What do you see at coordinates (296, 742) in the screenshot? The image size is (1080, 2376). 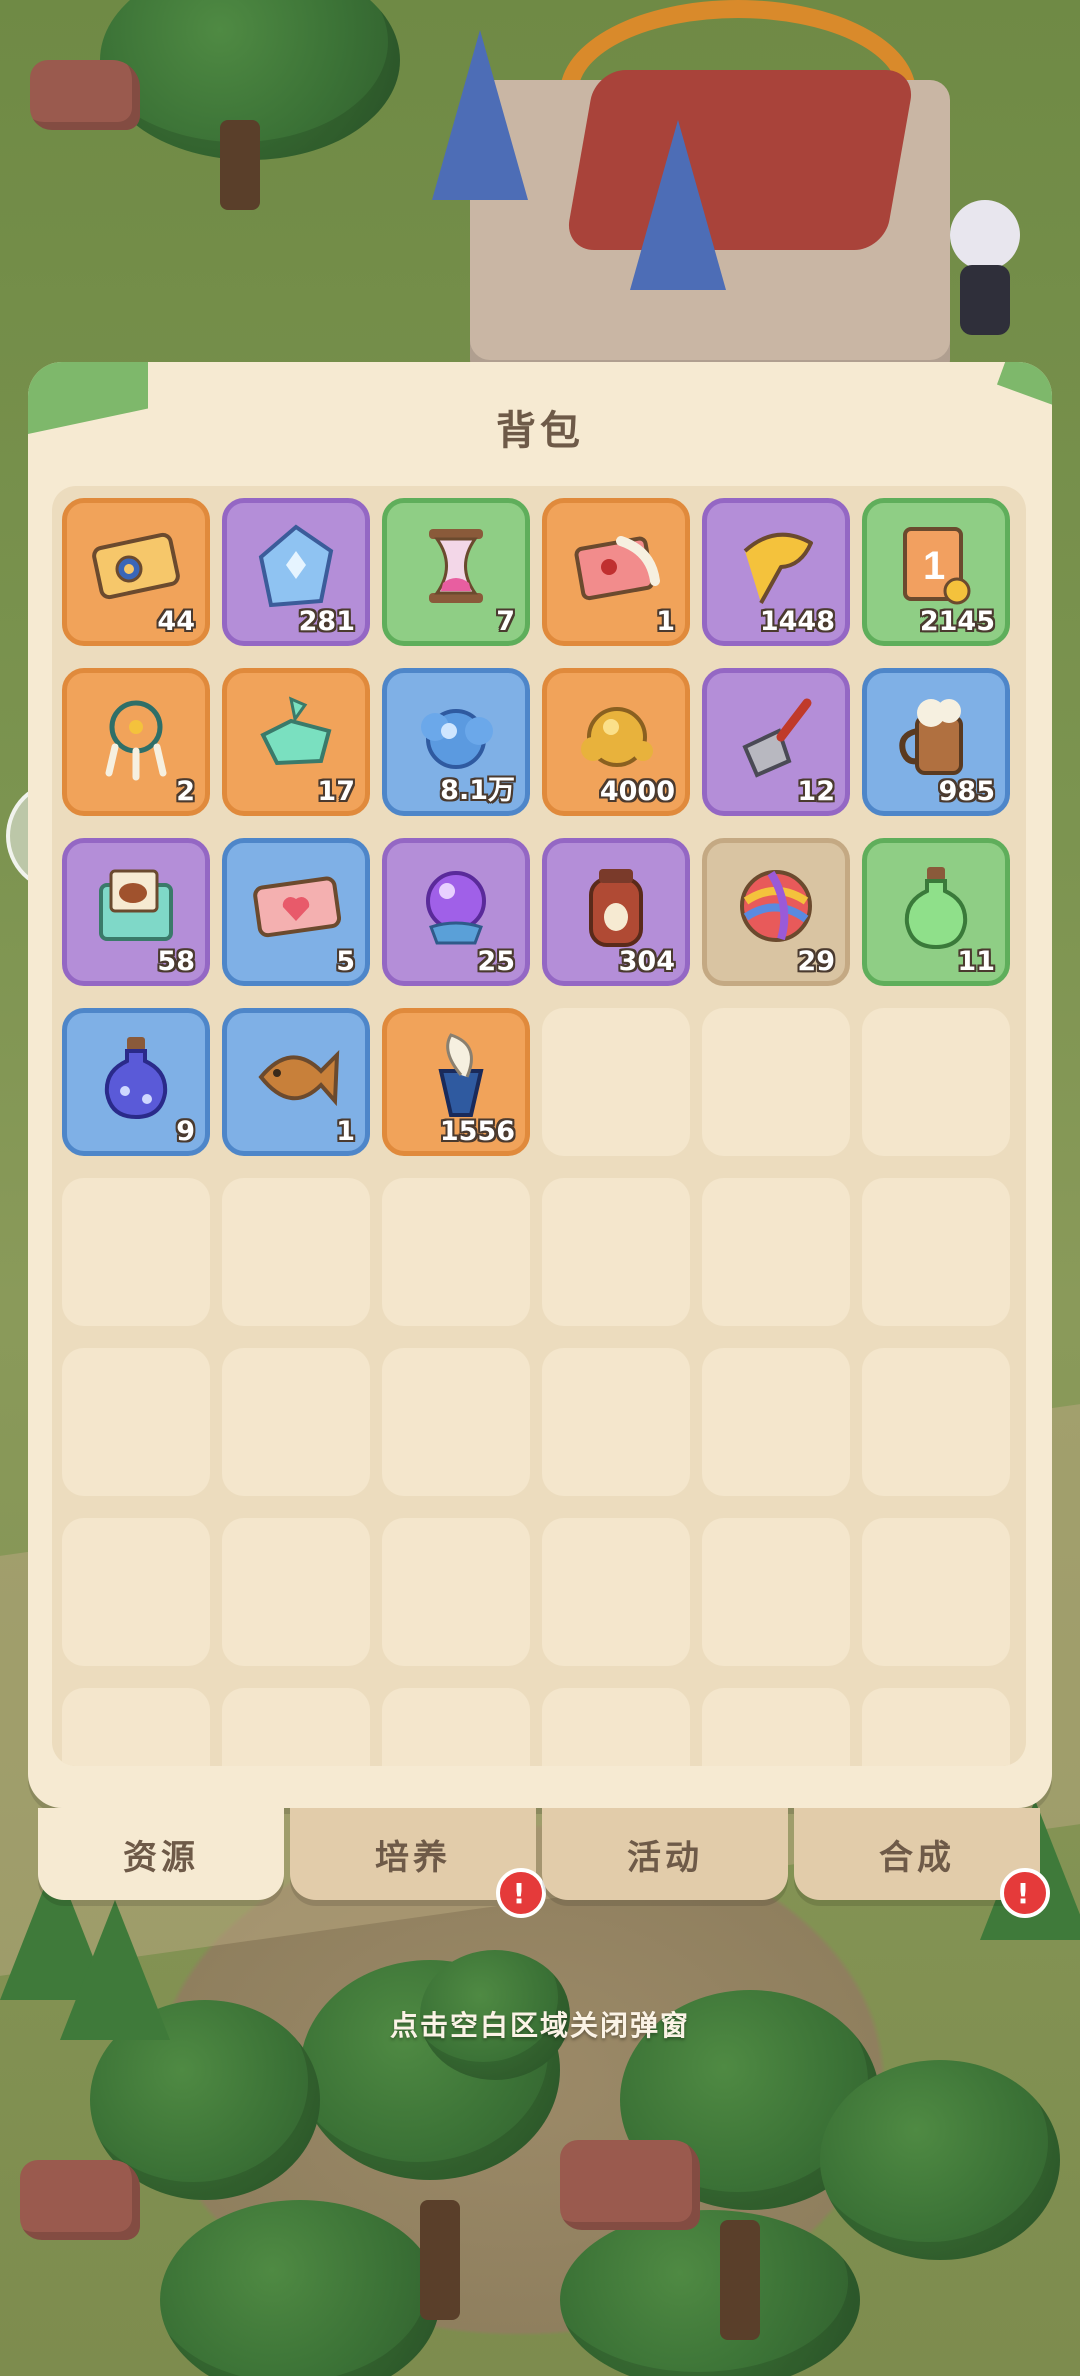 I see `inventory-slot: 17` at bounding box center [296, 742].